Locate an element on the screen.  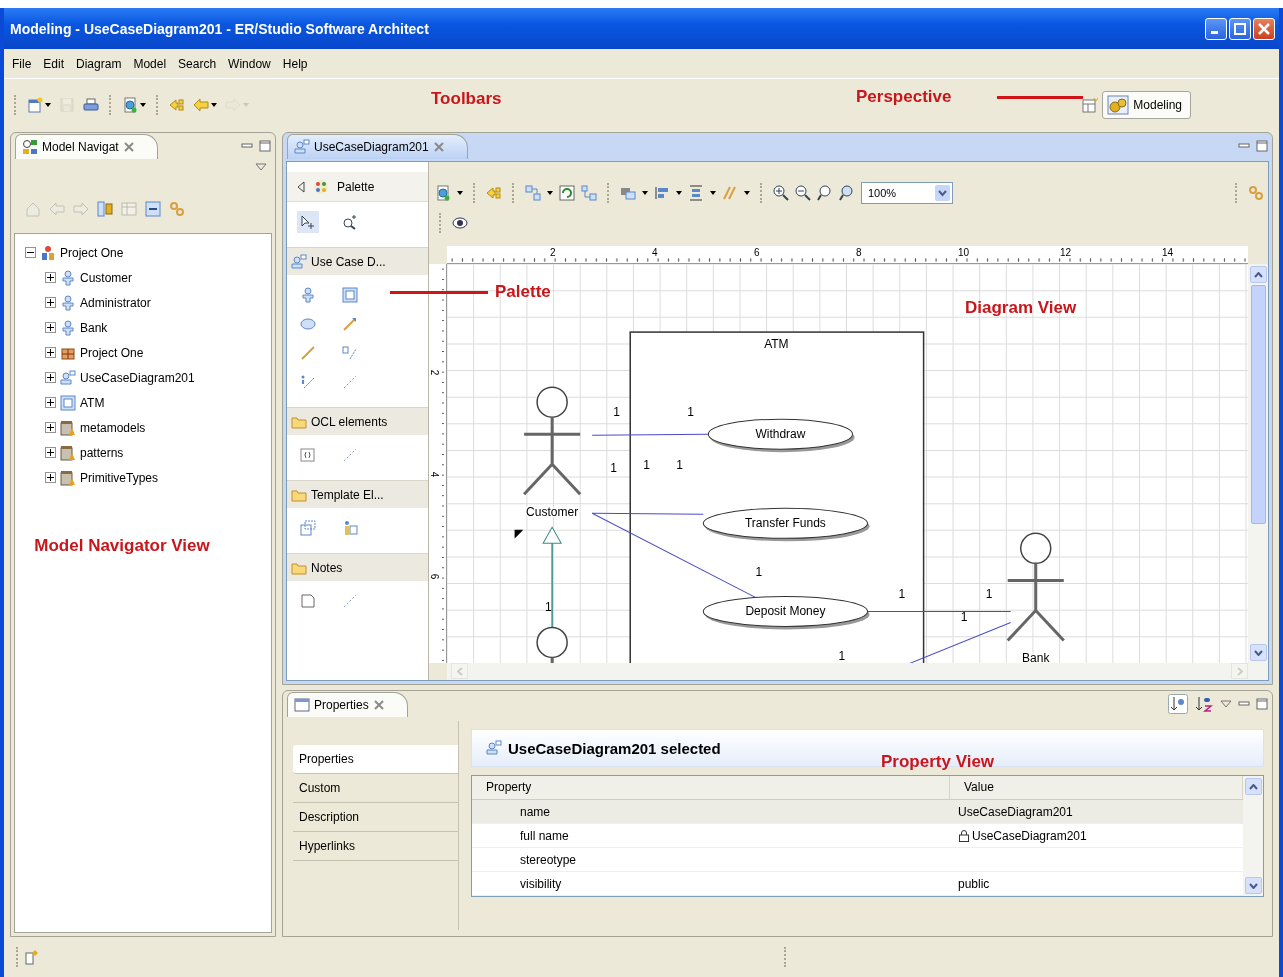
palette-drawer: OCL elements is located at coordinates (357, 421).